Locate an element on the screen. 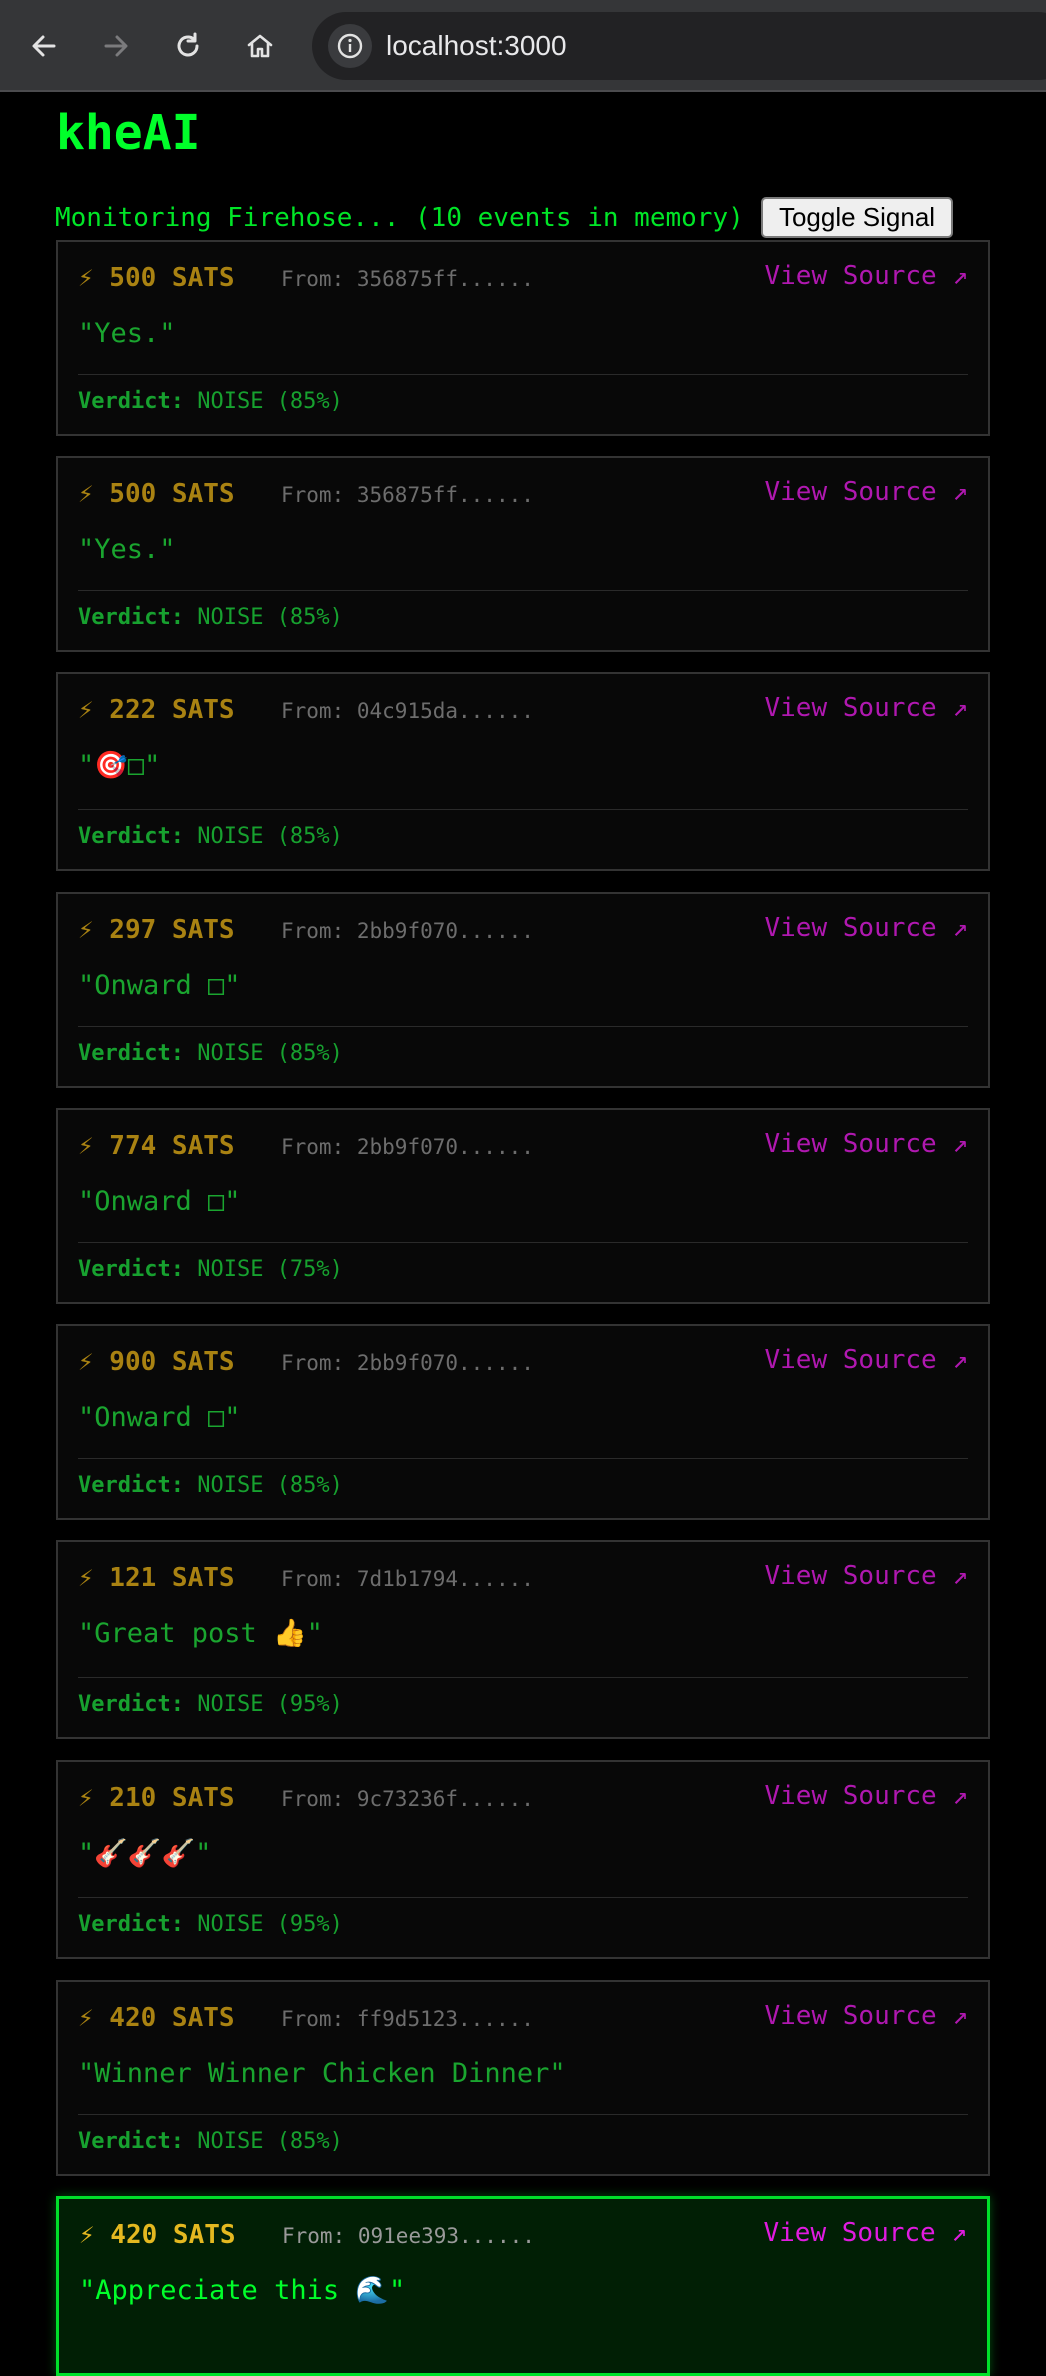 Image resolution: width=1046 pixels, height=2376 pixels. browser-toolbar: localhost:3000 is located at coordinates (523, 46).